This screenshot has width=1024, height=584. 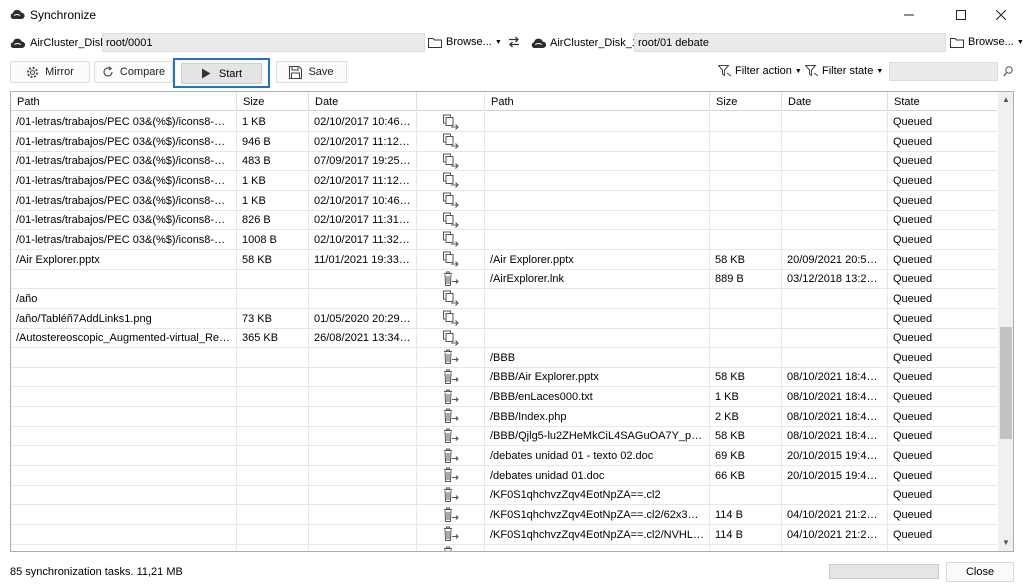 I want to click on vertical-scrollbar: ▲ ▼, so click(x=1005, y=321).